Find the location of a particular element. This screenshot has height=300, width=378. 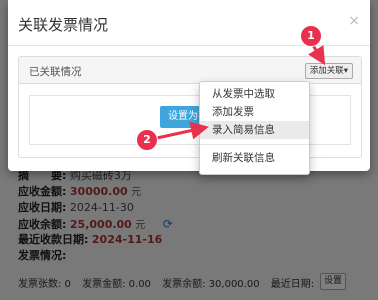

panel-header: 已关联情况 添加关联▾ is located at coordinates (190, 70).